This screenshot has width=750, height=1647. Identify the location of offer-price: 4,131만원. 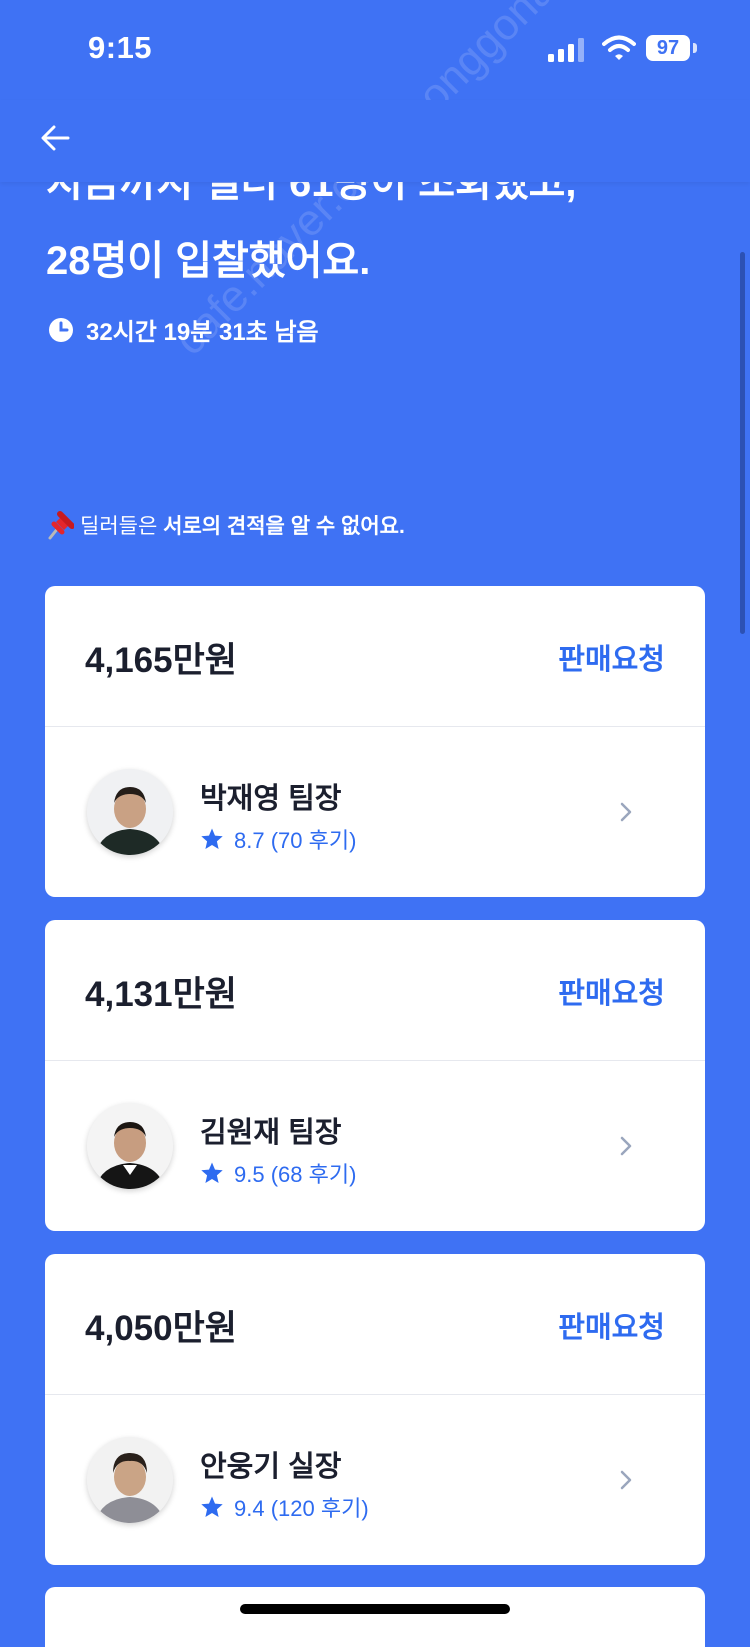
(161, 994).